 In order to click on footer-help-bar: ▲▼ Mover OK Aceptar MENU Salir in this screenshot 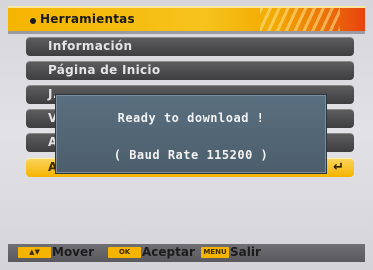, I will do `click(186, 253)`.